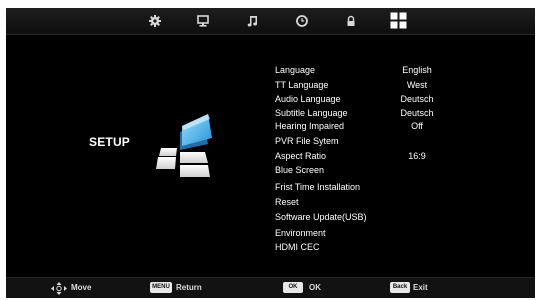  Describe the element at coordinates (300, 156) in the screenshot. I see `menu-item-aspect-ratio: Aspect Ratio` at that location.